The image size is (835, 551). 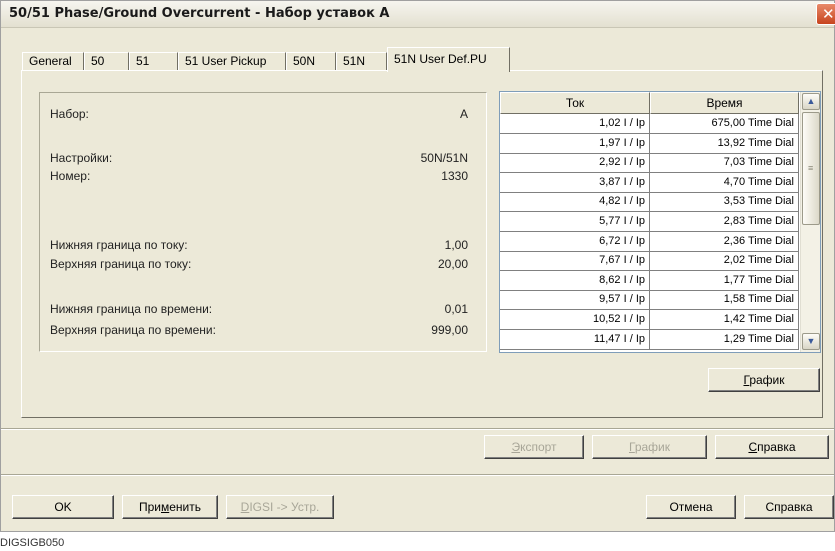 What do you see at coordinates (776, 447) in the screenshot?
I see `help-lower-label-post: правка` at bounding box center [776, 447].